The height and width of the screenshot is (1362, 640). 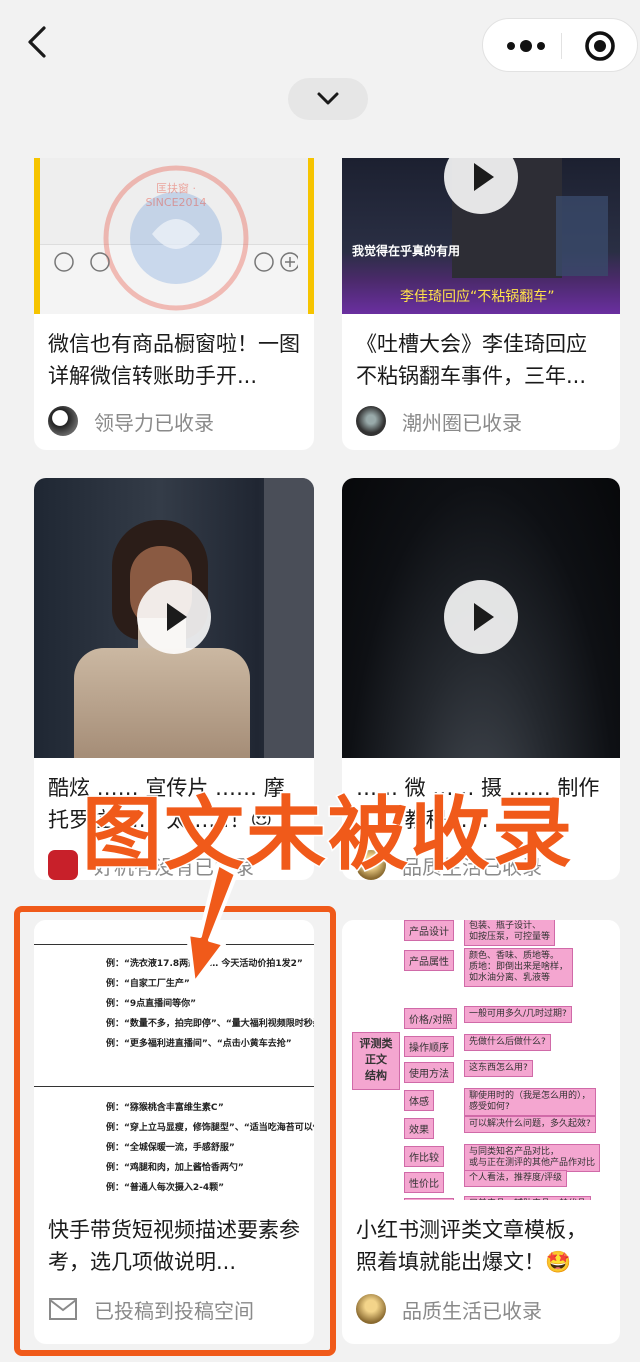 What do you see at coordinates (462, 422) in the screenshot?
I see `source-label: 潮州圈已收录` at bounding box center [462, 422].